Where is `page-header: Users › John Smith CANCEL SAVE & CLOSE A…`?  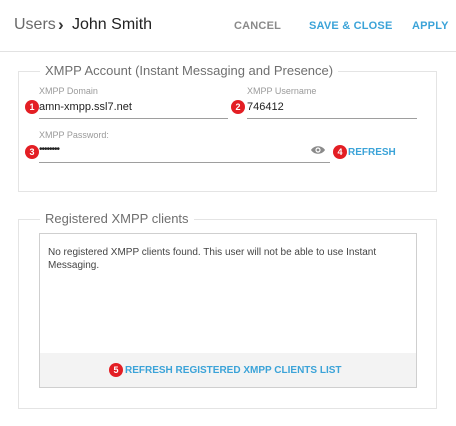 page-header: Users › John Smith CANCEL SAVE & CLOSE A… is located at coordinates (228, 26).